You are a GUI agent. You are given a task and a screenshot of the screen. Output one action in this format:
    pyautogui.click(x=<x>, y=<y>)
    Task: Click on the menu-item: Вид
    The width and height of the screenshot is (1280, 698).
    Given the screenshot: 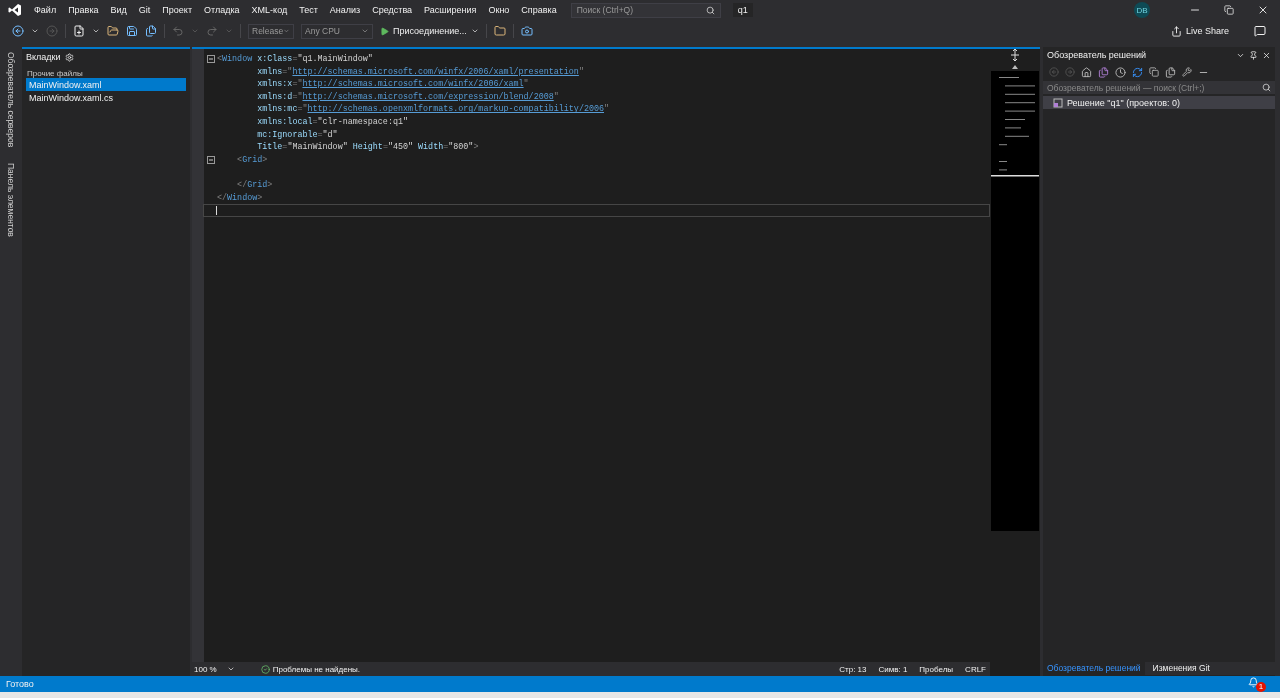 What is the action you would take?
    pyautogui.click(x=118, y=10)
    